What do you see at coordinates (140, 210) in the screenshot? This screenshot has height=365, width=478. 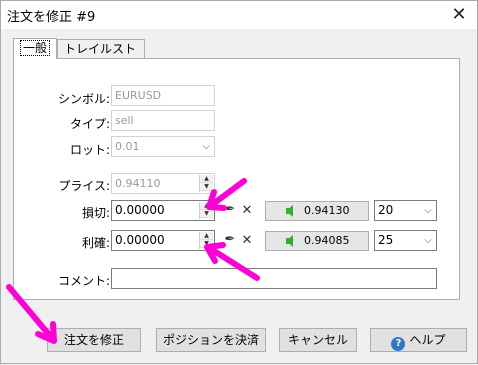 I see `stoploss-value: 0.00000` at bounding box center [140, 210].